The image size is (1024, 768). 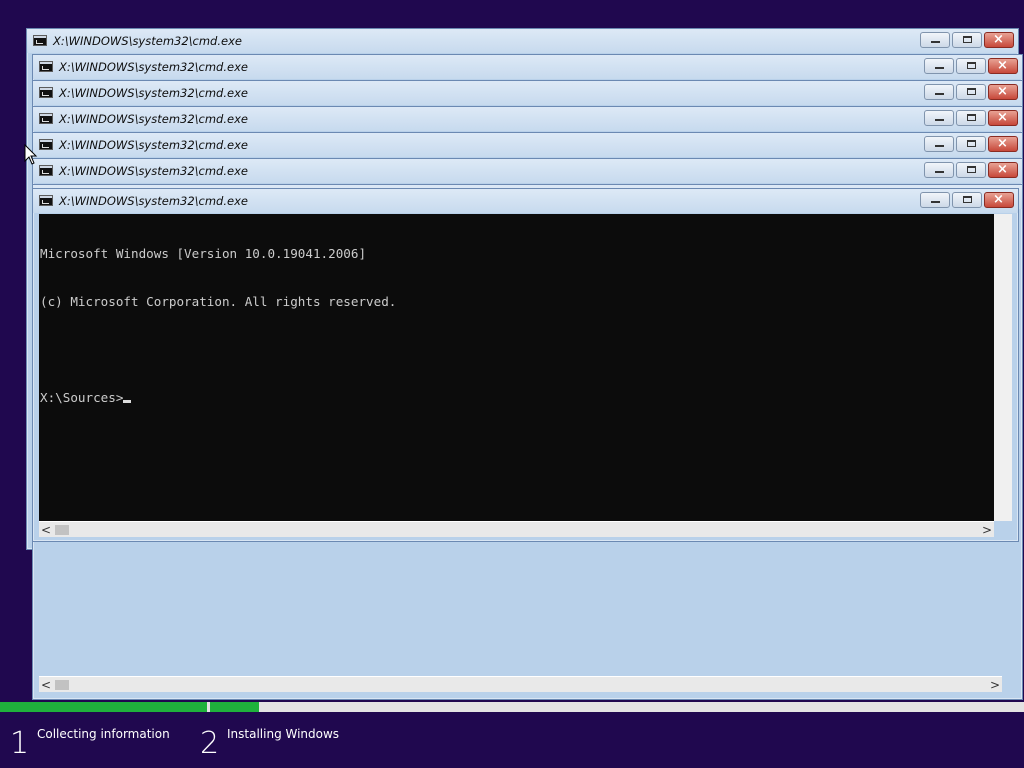 What do you see at coordinates (283, 734) in the screenshot?
I see `step-label: Installing Windows` at bounding box center [283, 734].